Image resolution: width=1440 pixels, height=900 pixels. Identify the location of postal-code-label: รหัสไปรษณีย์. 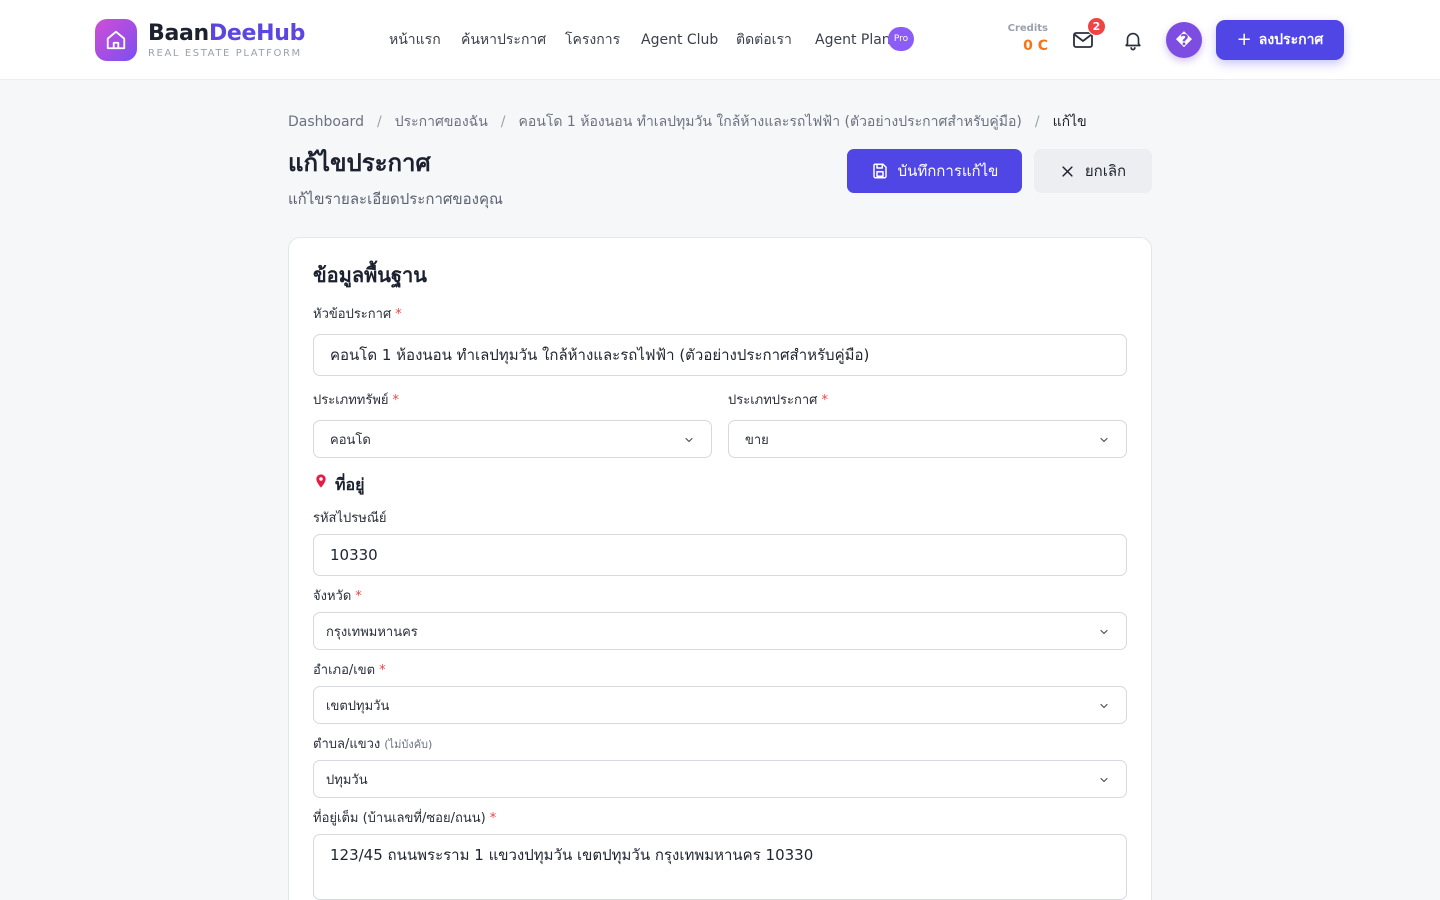
(350, 518).